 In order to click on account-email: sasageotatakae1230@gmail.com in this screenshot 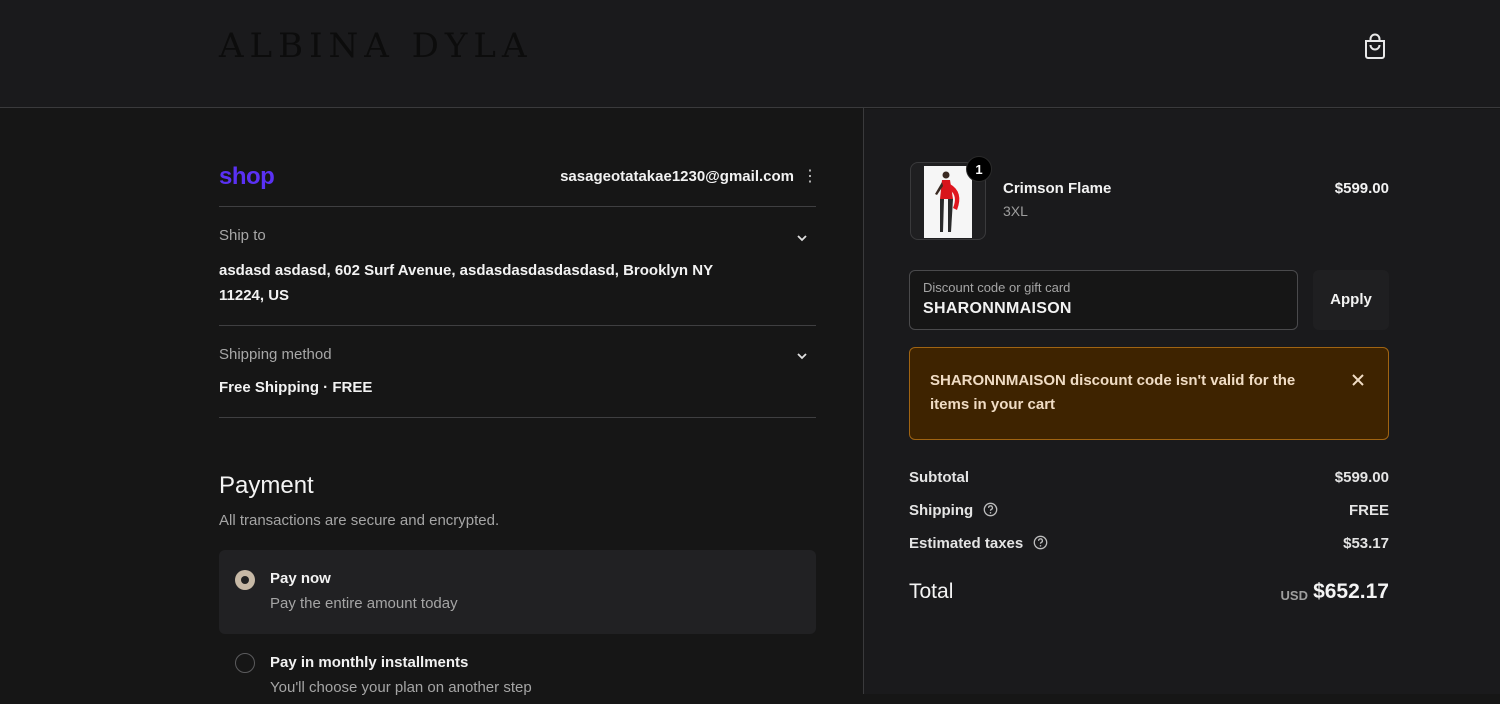, I will do `click(677, 176)`.